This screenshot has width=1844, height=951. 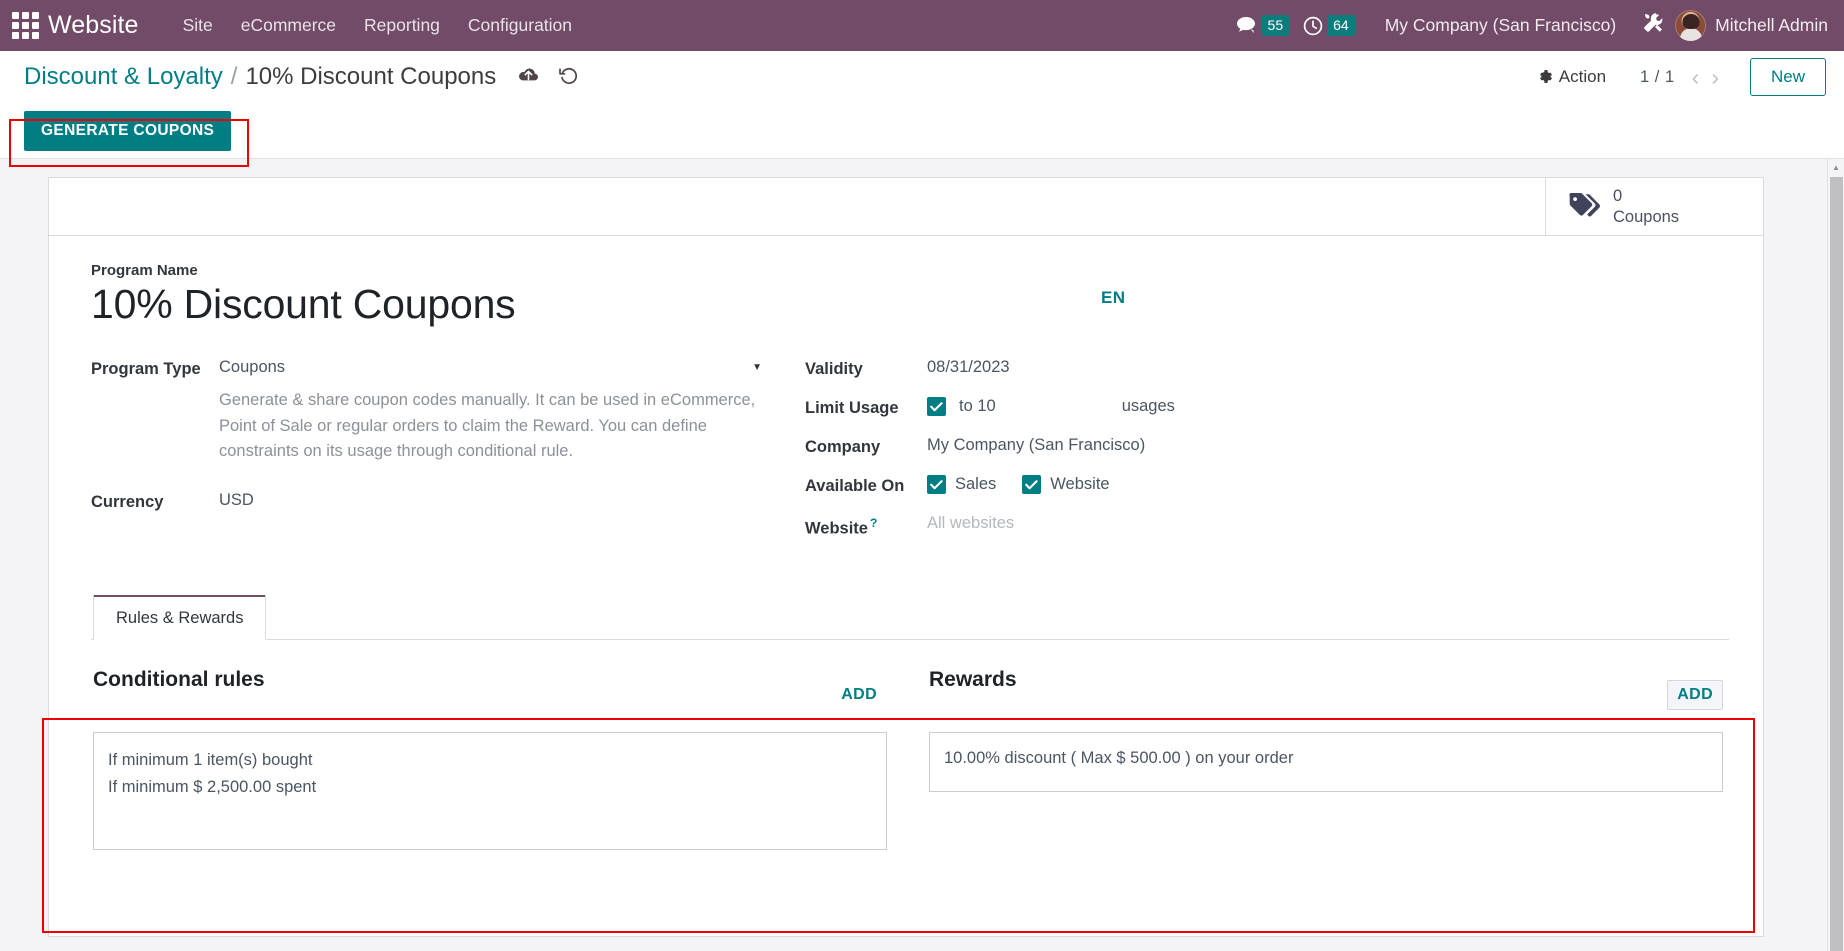 What do you see at coordinates (511, 500) in the screenshot?
I see `currency-value: USD` at bounding box center [511, 500].